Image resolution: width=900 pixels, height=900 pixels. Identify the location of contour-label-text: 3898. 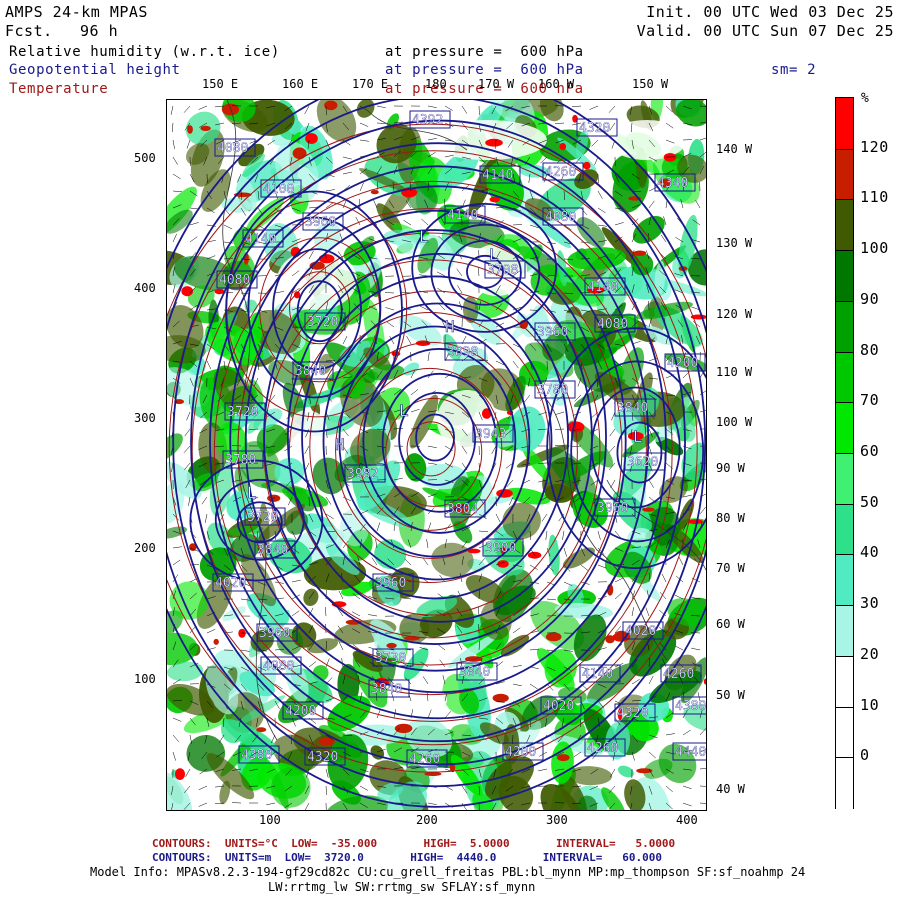
(462, 352).